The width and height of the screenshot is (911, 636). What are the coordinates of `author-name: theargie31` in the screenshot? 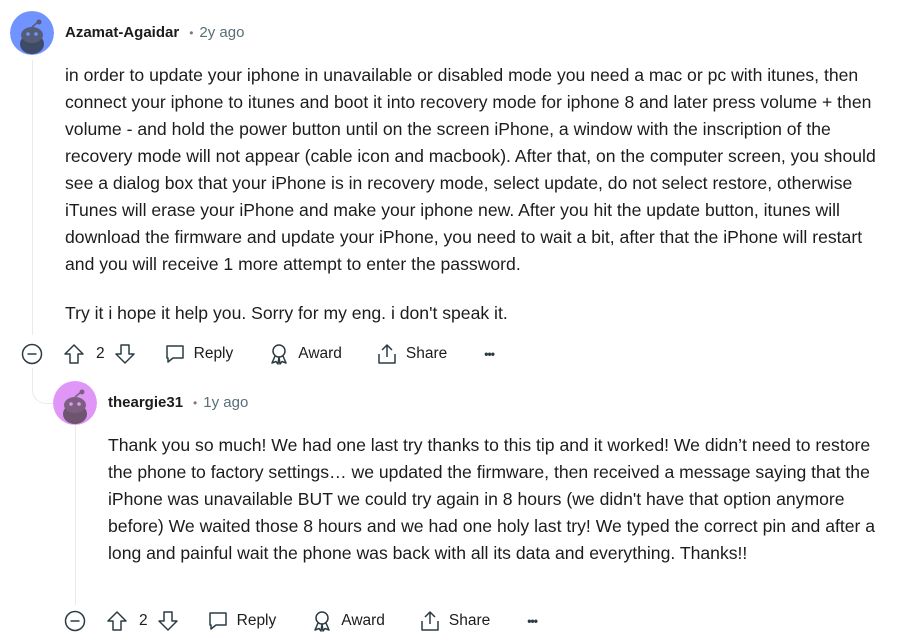 It's located at (145, 402).